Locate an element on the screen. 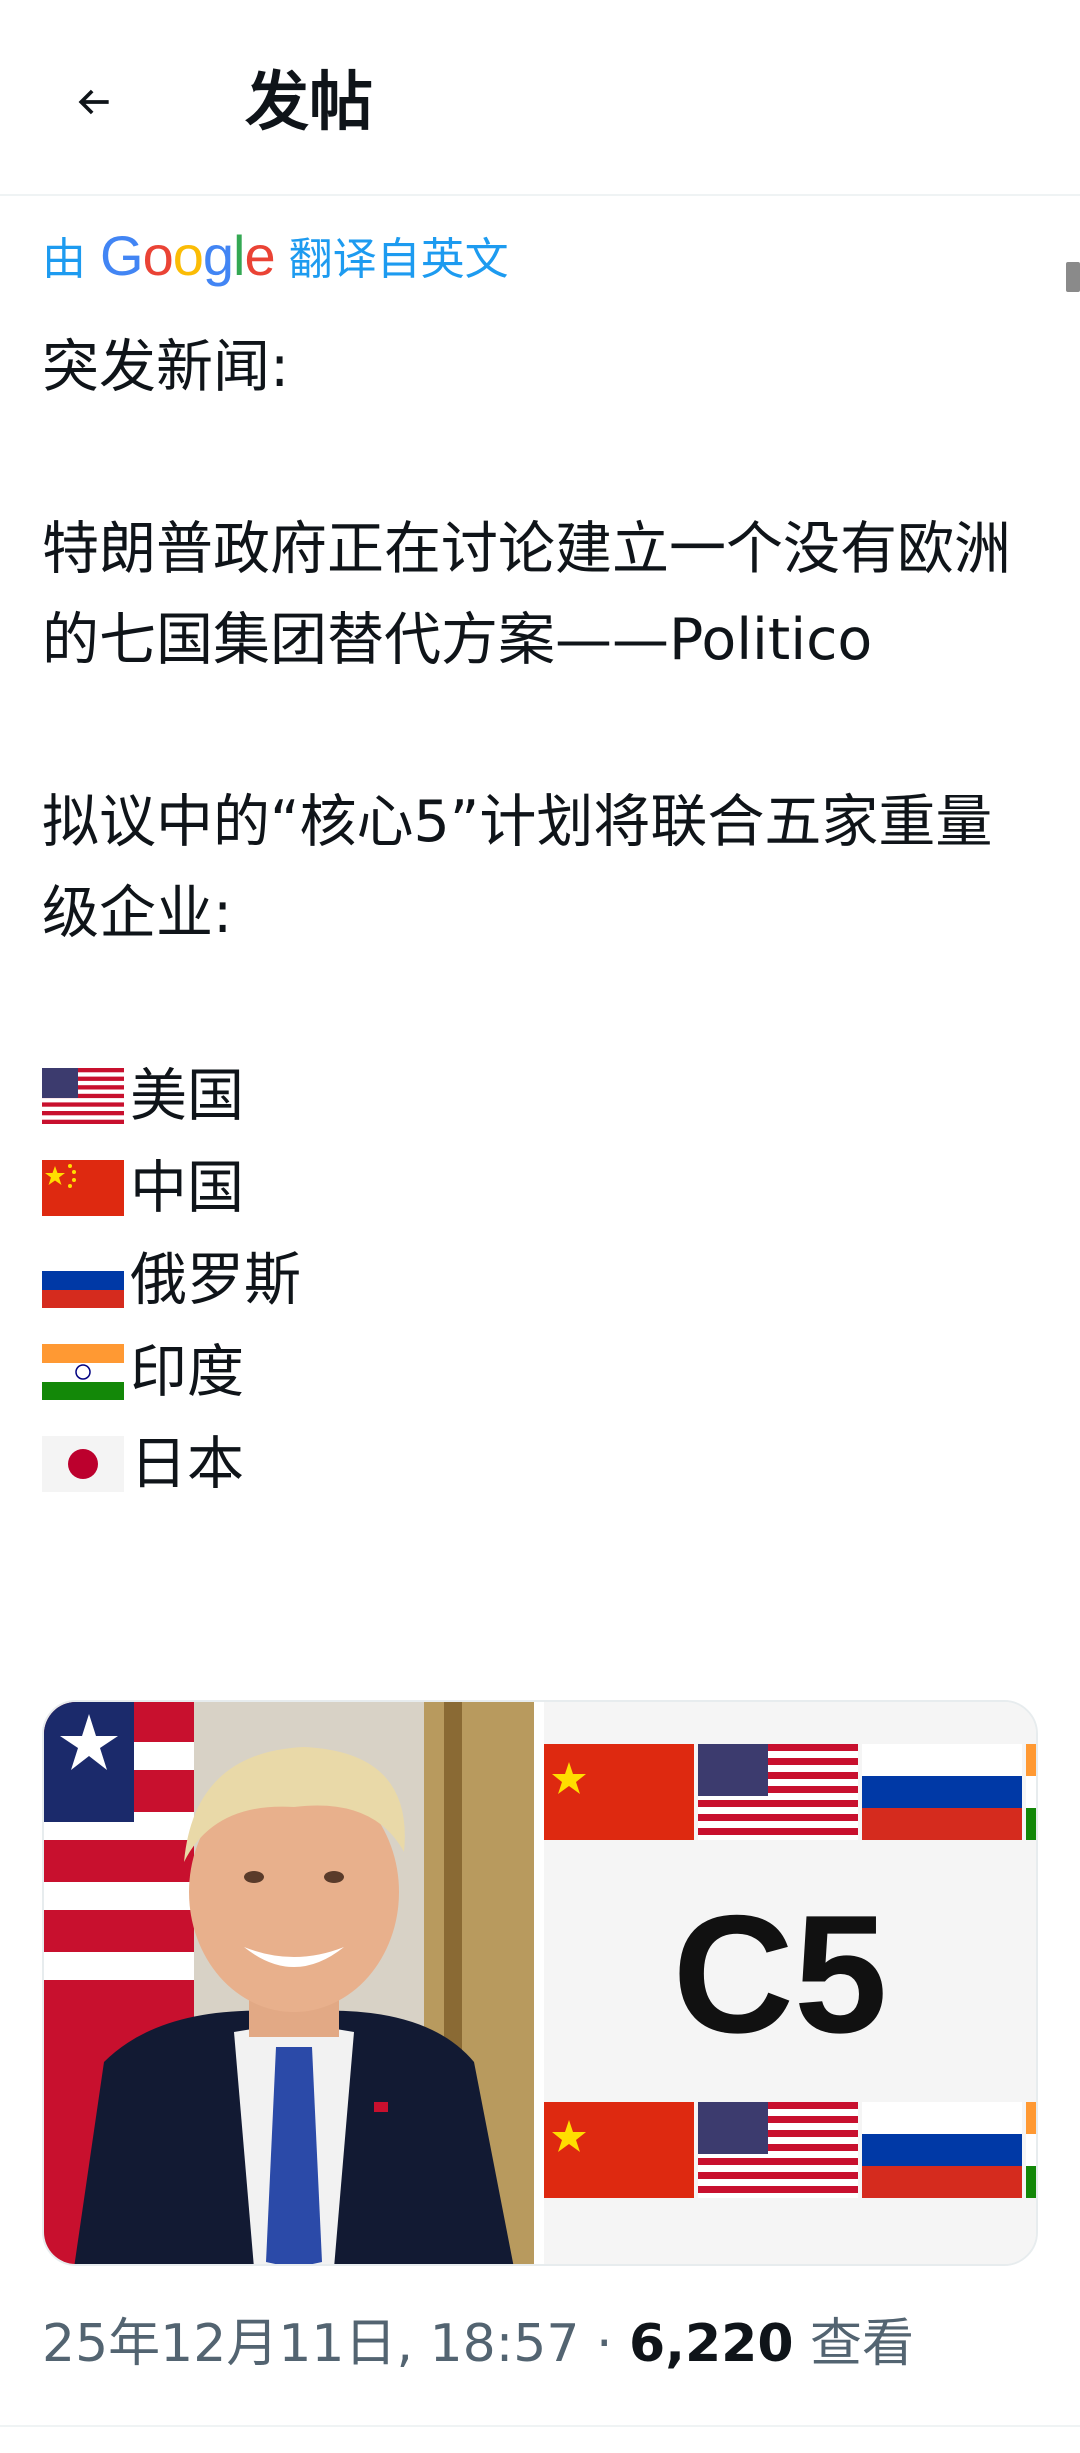  translation-prefix: 由 is located at coordinates (64, 259).